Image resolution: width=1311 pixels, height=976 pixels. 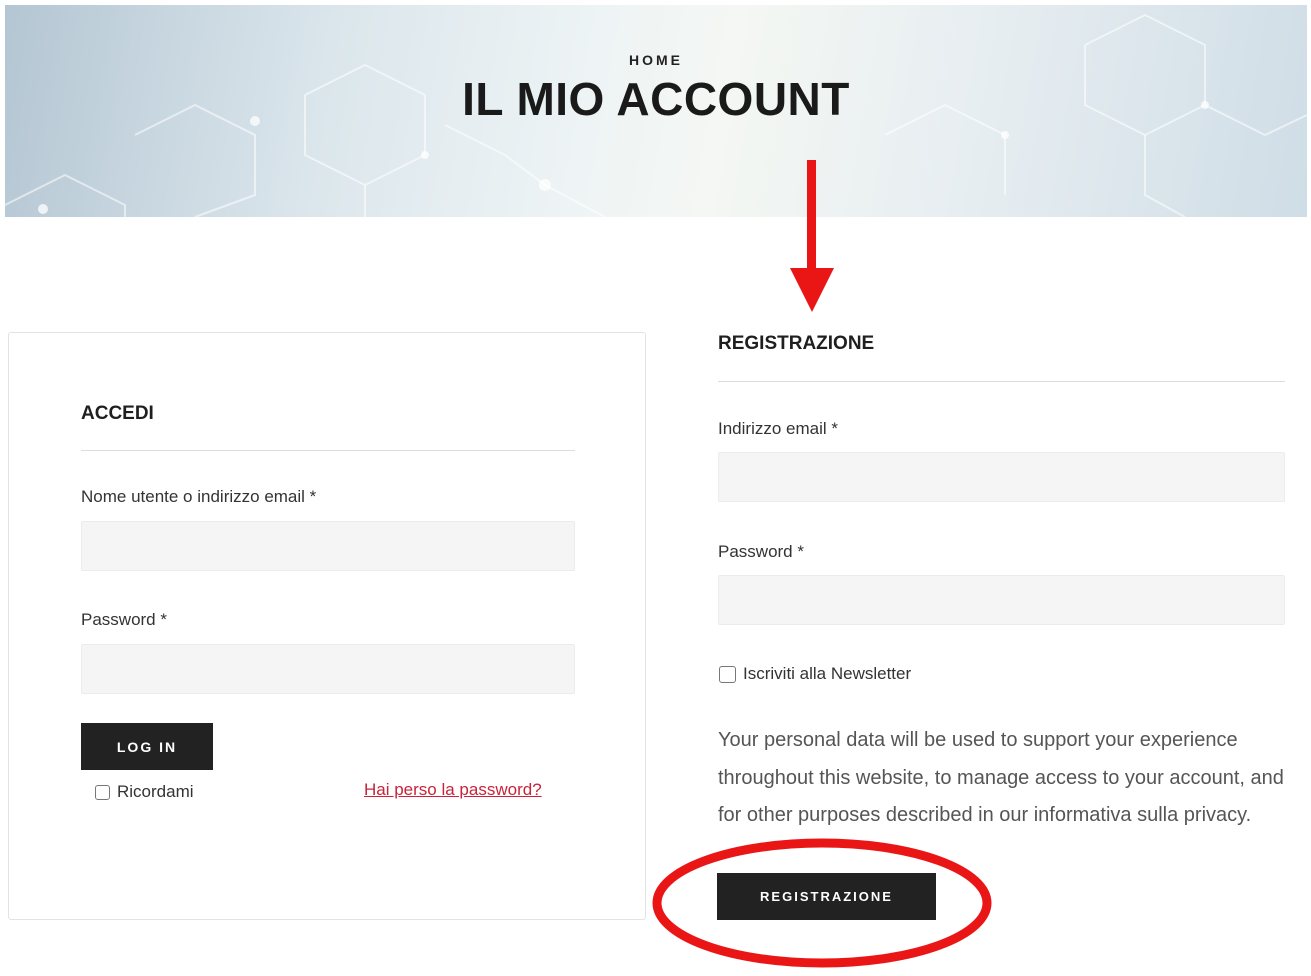 What do you see at coordinates (453, 790) in the screenshot?
I see `lost-password-link: Hai perso la password?` at bounding box center [453, 790].